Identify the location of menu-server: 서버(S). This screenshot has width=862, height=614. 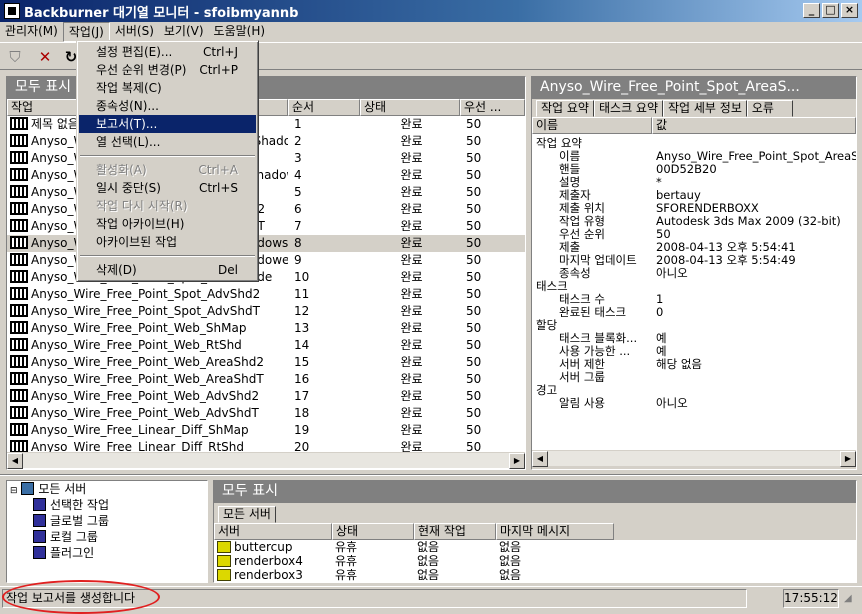
(134, 32).